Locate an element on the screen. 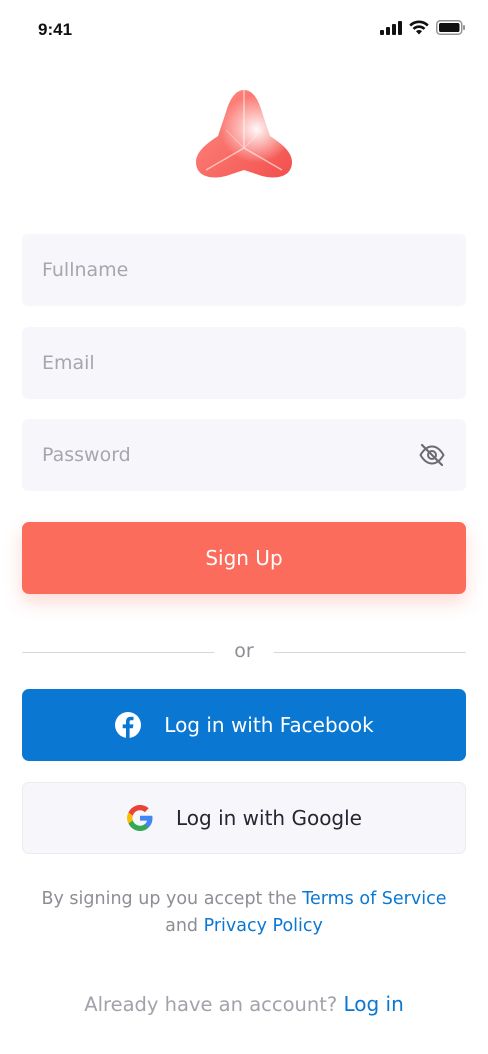  legal-middle: and is located at coordinates (184, 926).